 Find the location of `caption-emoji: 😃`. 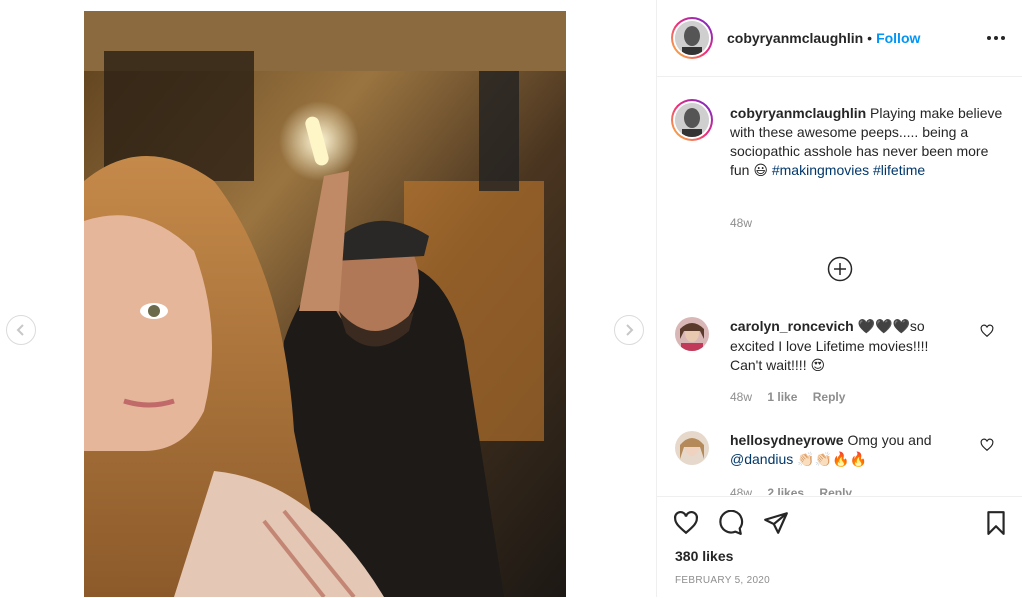

caption-emoji: 😃 is located at coordinates (760, 171).